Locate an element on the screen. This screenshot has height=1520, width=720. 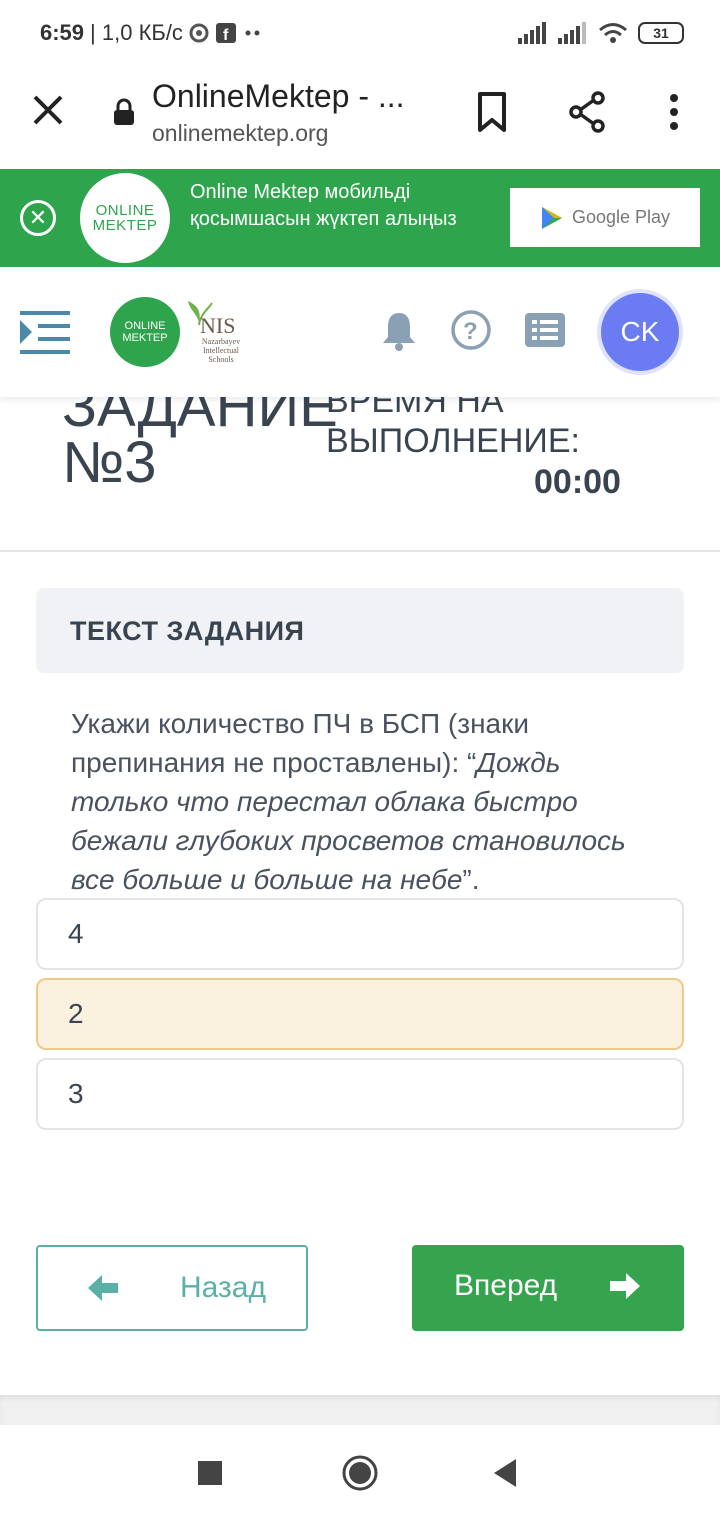
answer-label: 4 is located at coordinates (76, 933).